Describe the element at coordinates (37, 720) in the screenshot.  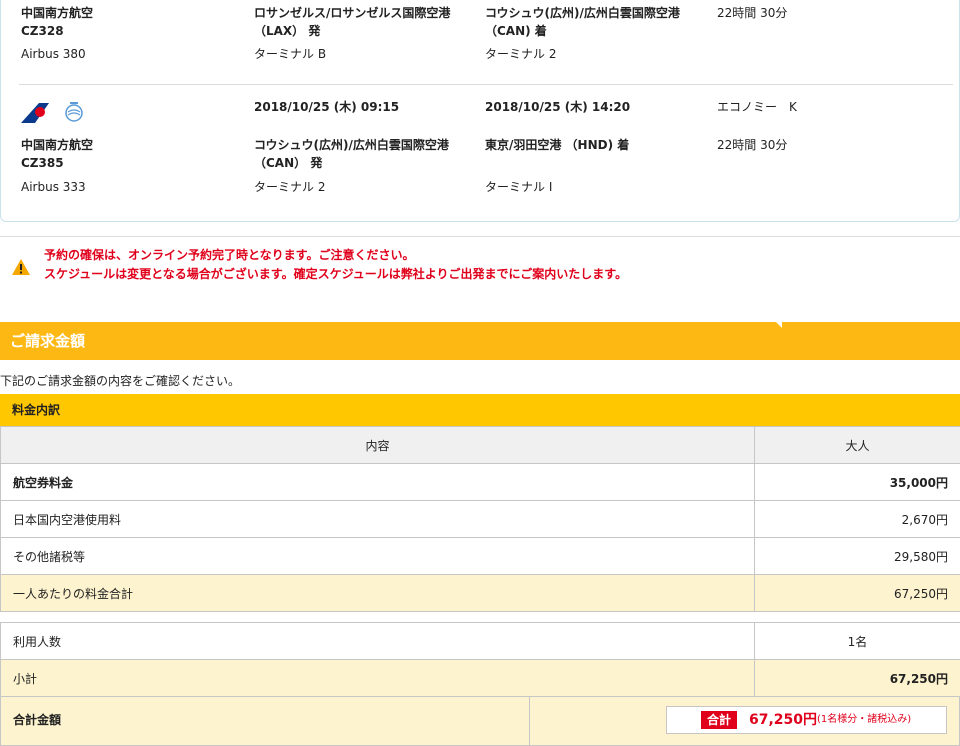
I see `total-label: 合計金額` at that location.